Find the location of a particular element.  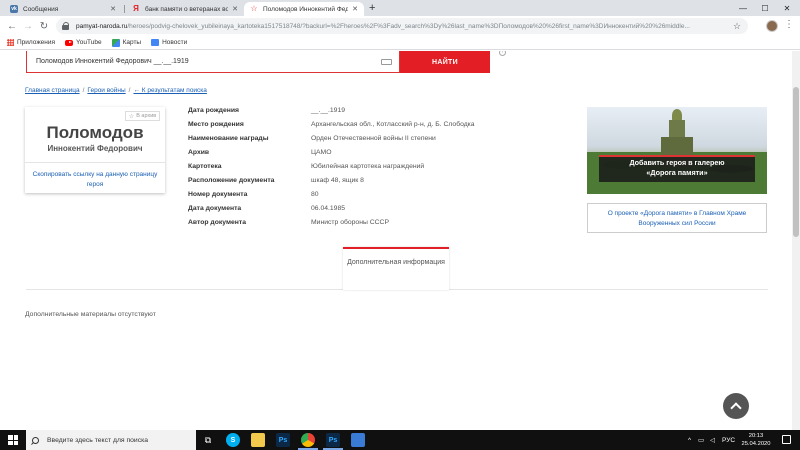

file-explorer-icon is located at coordinates (258, 440).